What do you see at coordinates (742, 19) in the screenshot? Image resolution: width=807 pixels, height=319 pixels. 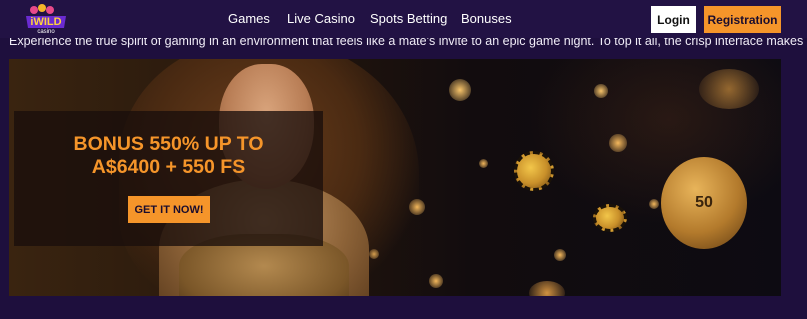 I see `registration-button: Registration` at bounding box center [742, 19].